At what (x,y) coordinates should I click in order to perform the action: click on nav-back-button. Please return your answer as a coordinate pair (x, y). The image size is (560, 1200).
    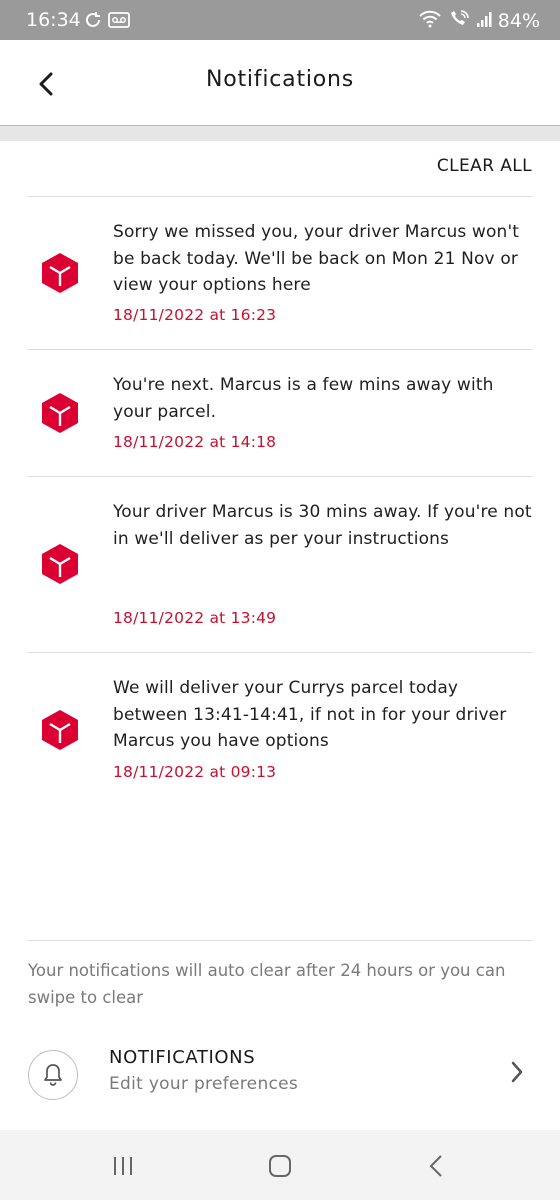
    Looking at the image, I should click on (436, 1166).